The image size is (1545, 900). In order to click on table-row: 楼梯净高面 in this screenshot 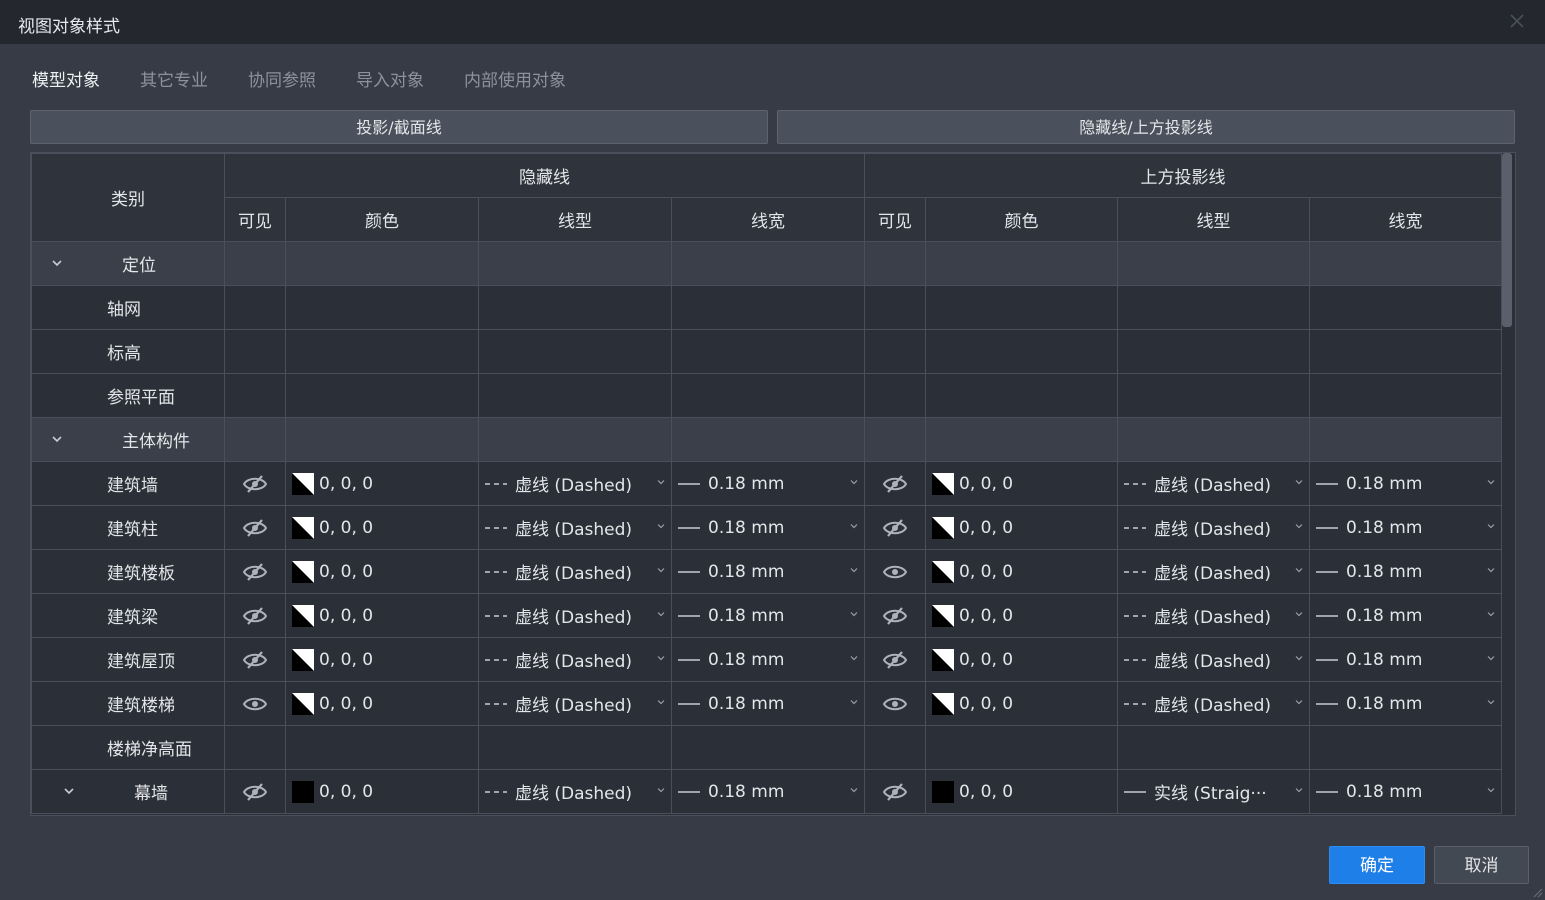, I will do `click(766, 747)`.